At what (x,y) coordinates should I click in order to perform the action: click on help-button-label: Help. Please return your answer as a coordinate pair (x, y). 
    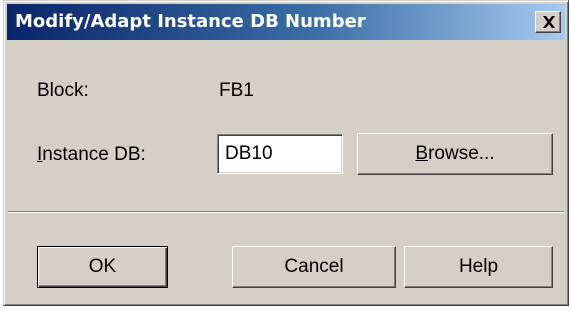
    Looking at the image, I should click on (478, 266).